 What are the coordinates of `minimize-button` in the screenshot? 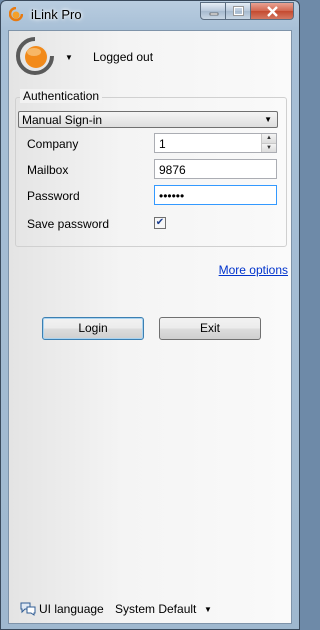 It's located at (213, 11).